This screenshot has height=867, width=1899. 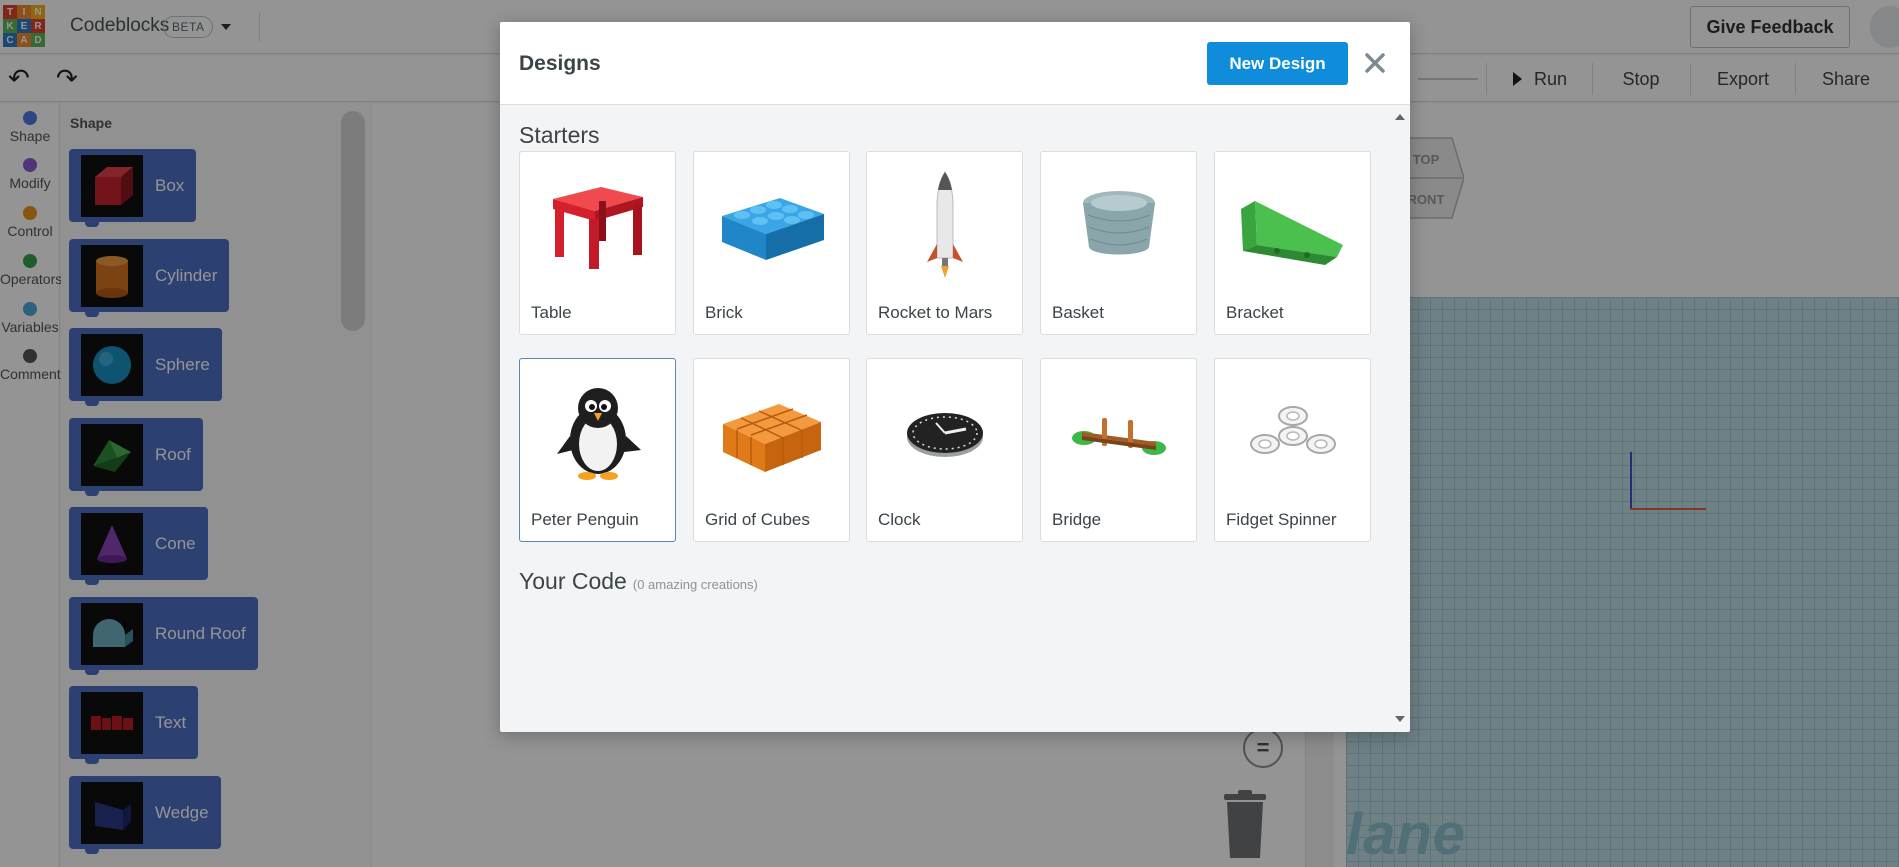 I want to click on clock-icon, so click(x=945, y=433).